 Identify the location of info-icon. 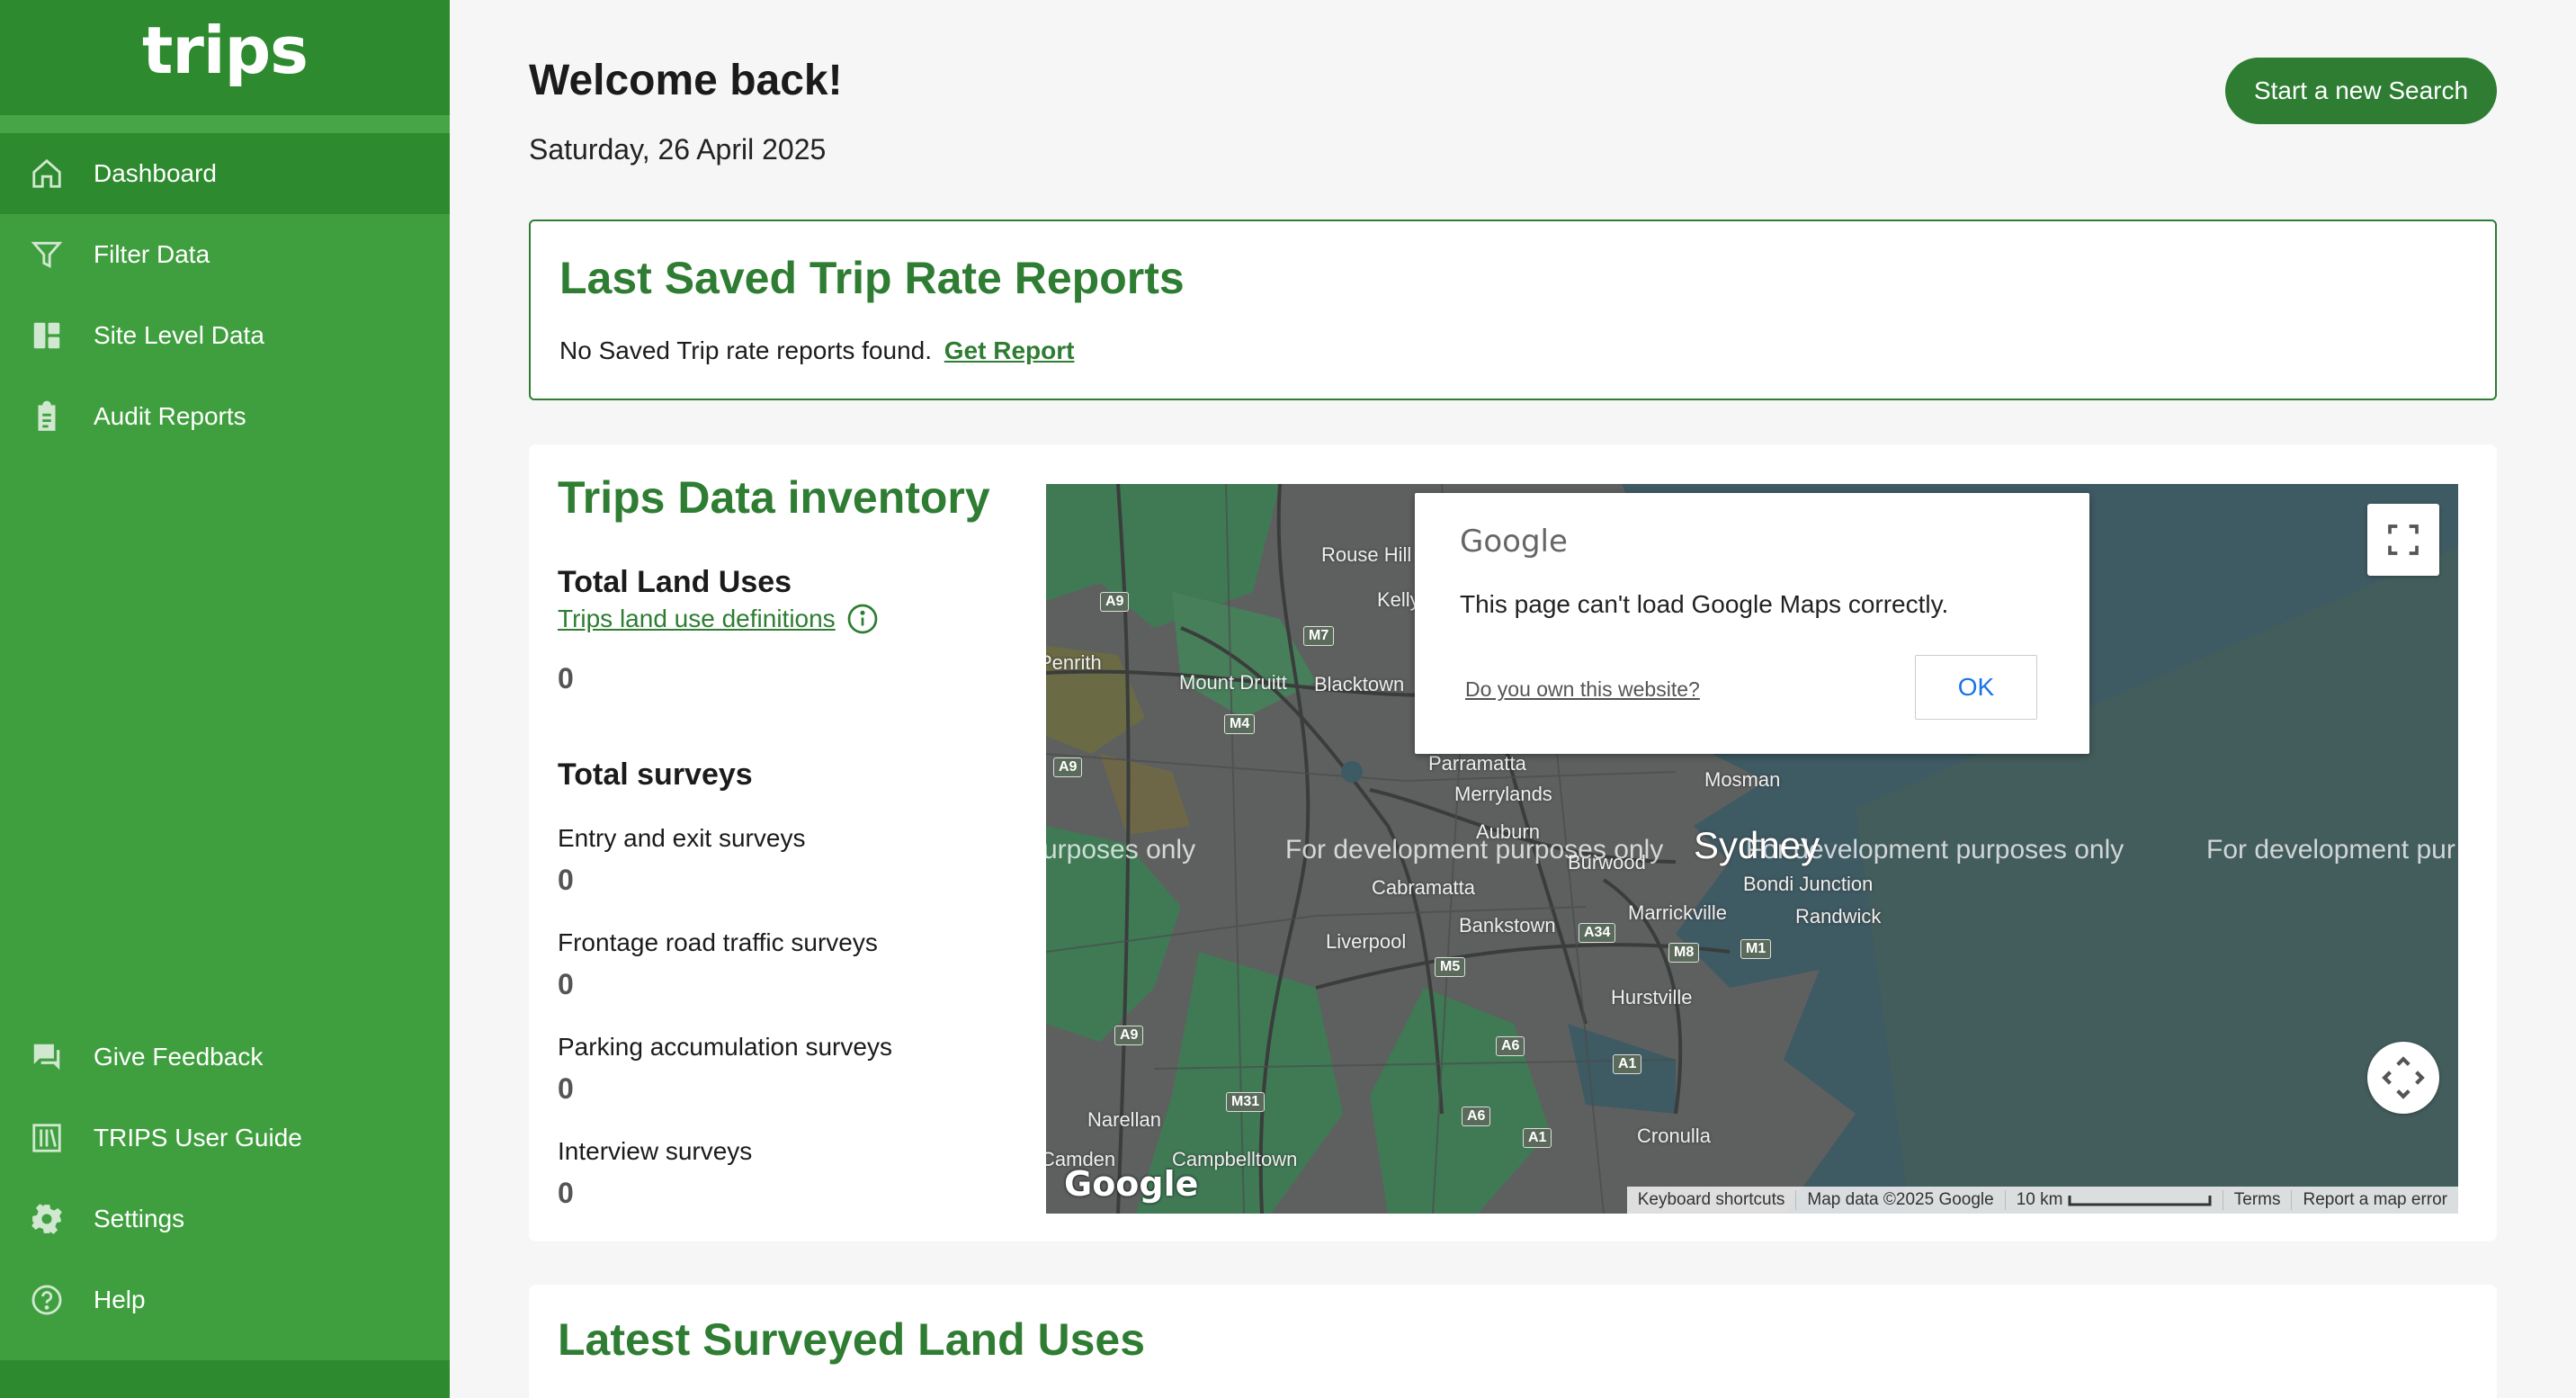
(862, 619).